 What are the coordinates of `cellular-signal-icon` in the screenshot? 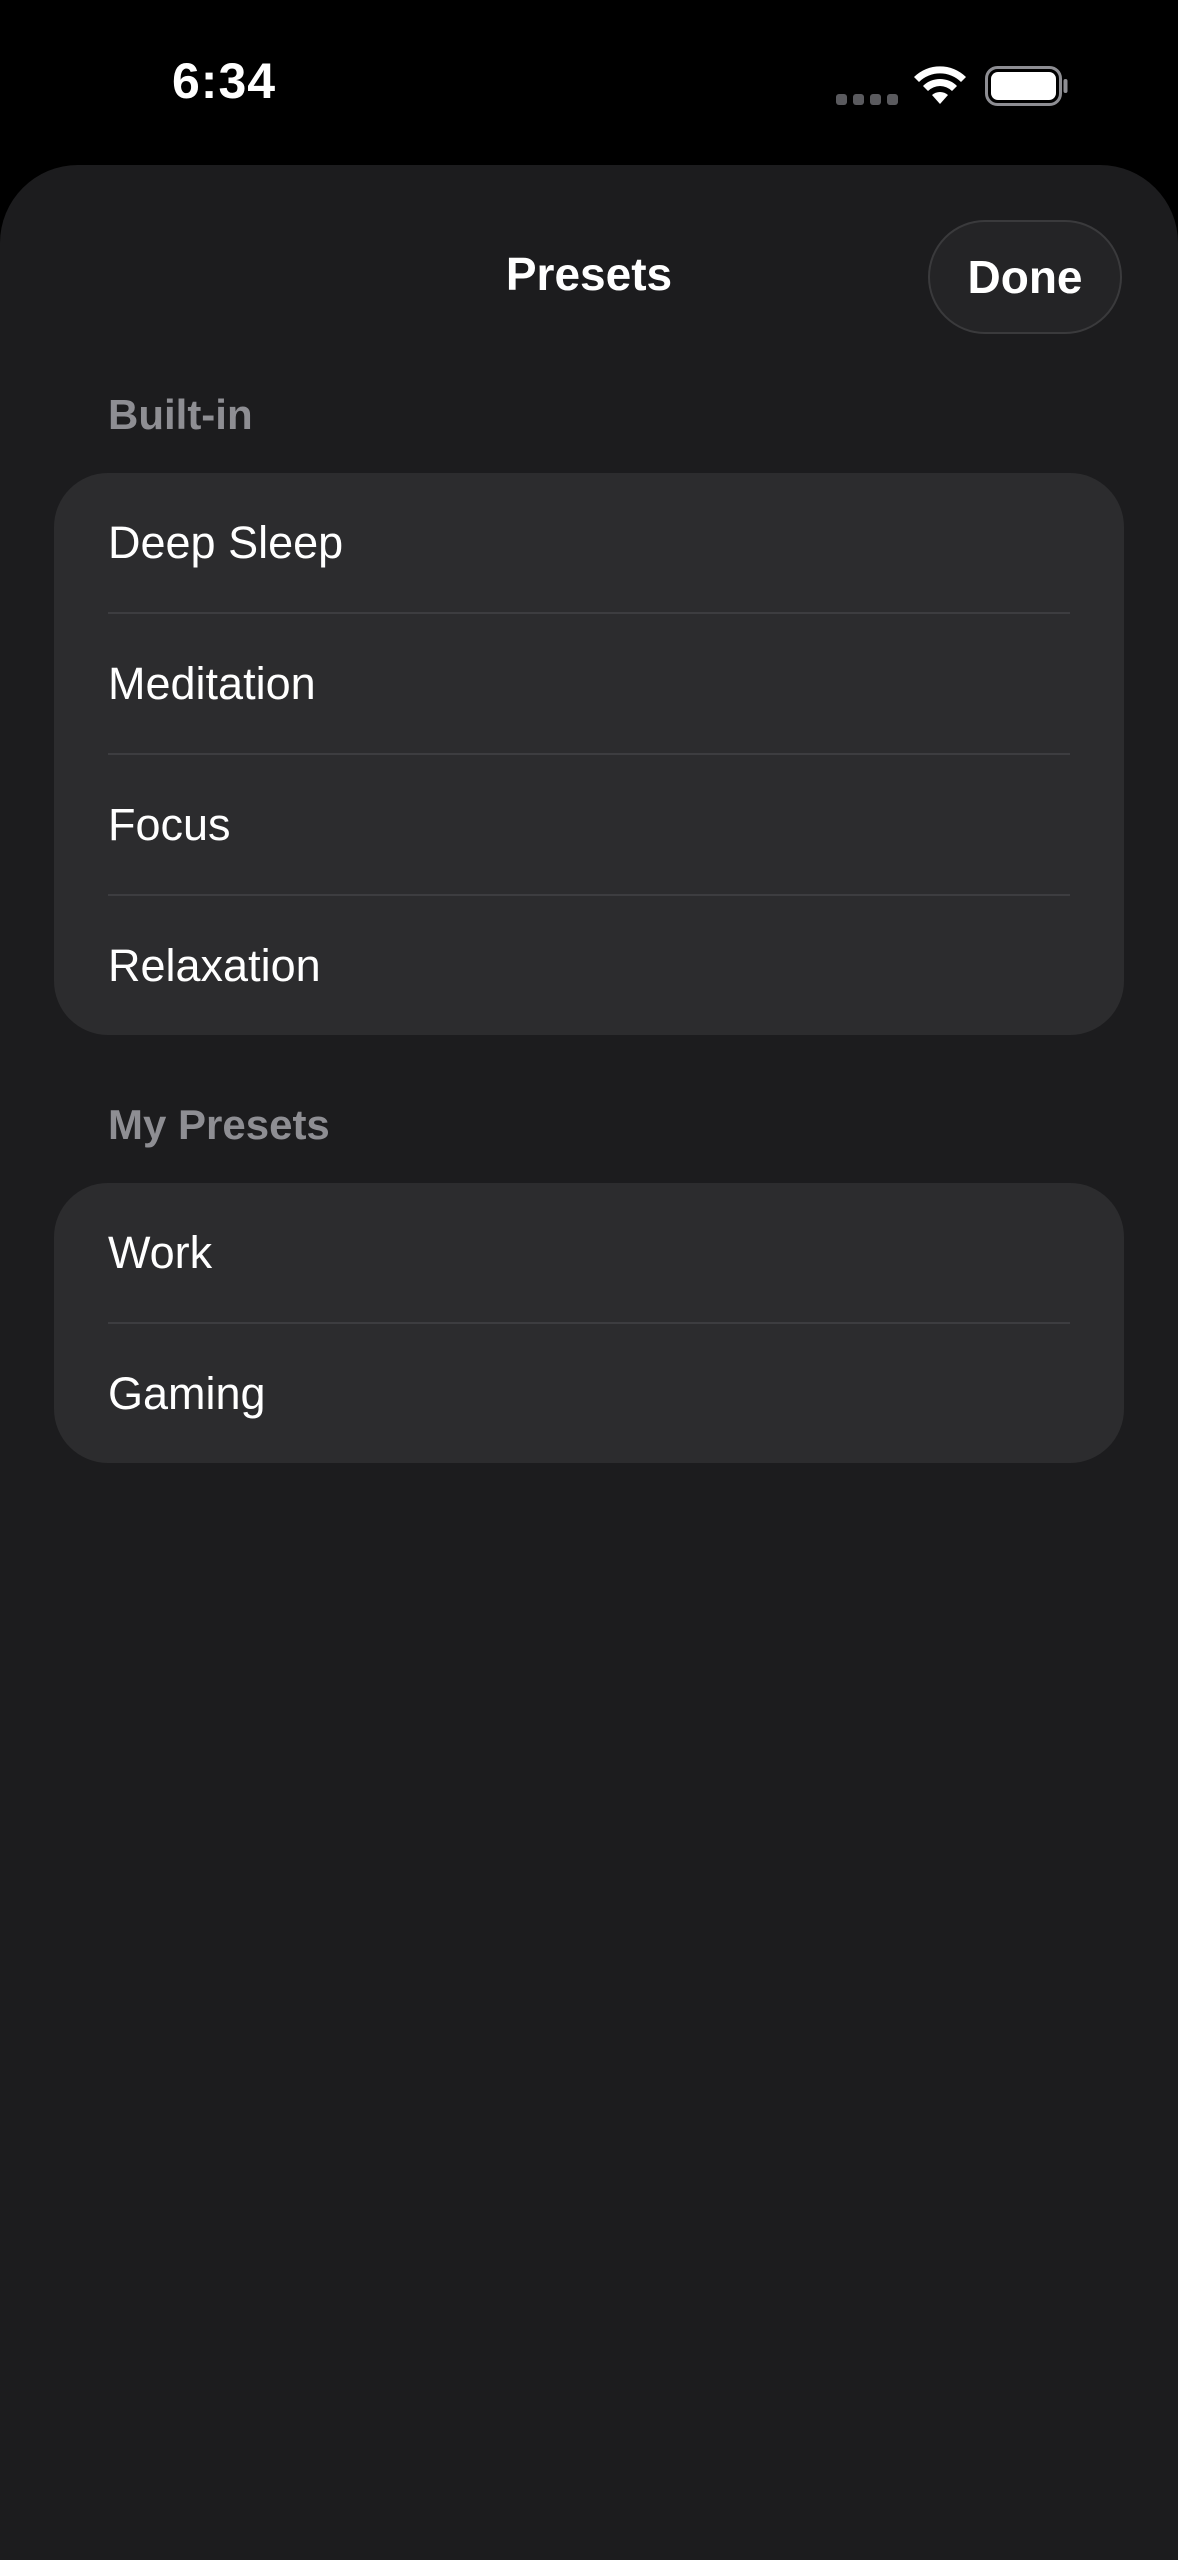 It's located at (867, 99).